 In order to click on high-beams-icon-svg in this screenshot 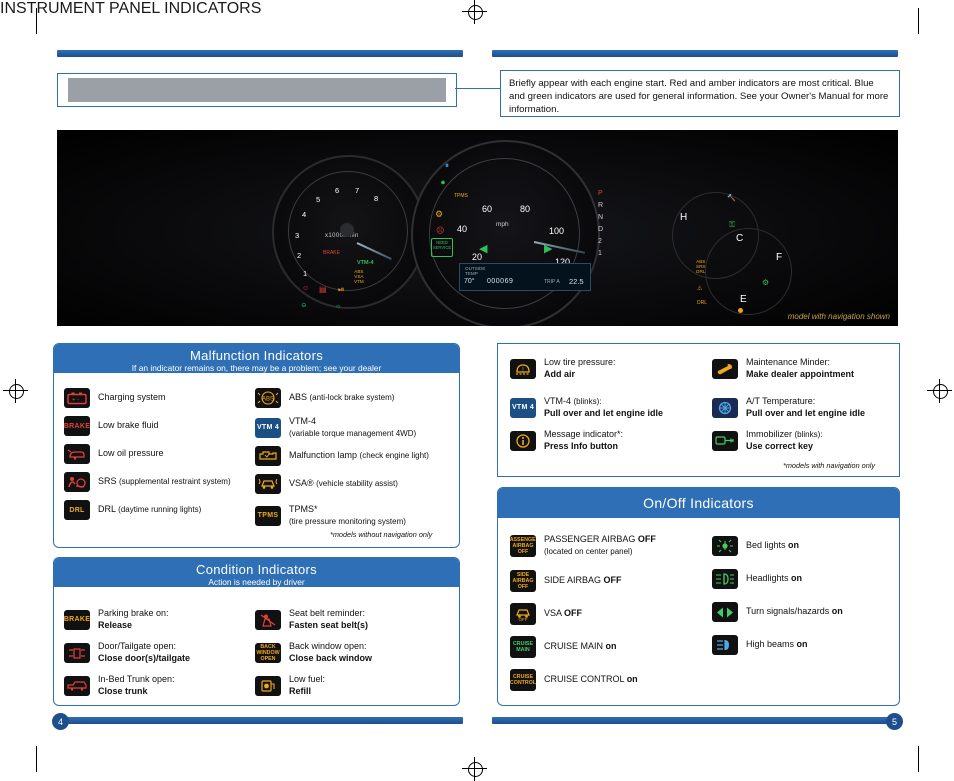, I will do `click(723, 645)`.